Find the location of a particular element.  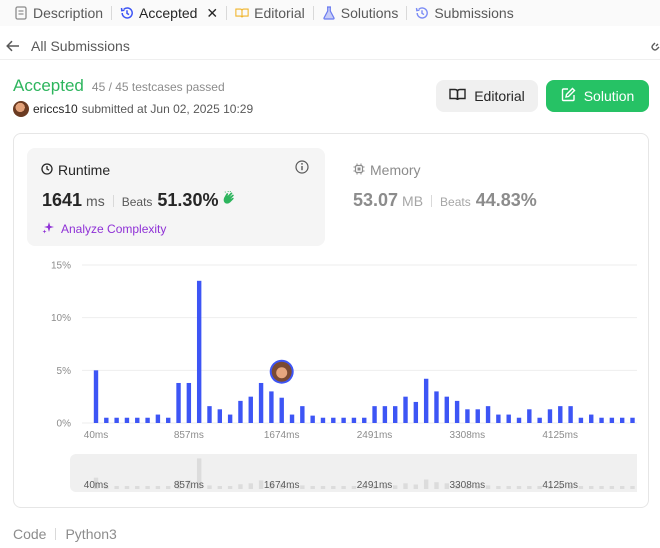

clock-icon is located at coordinates (47, 170).